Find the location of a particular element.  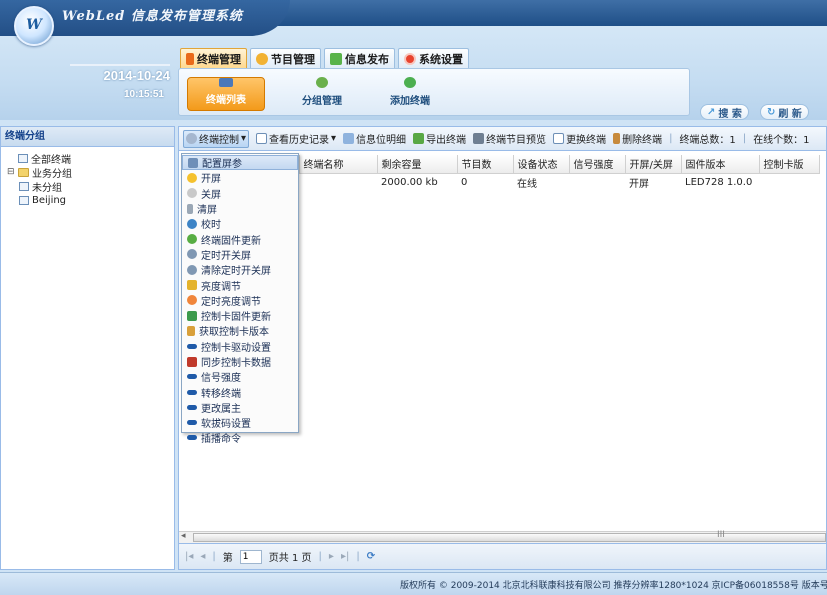

menu-item-clear-screen: 清屏 is located at coordinates (240, 208).